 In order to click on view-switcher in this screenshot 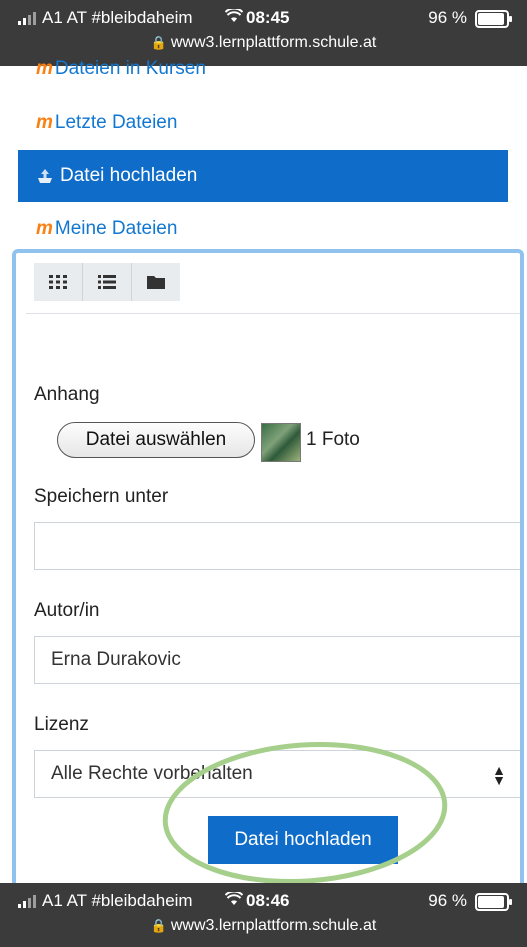, I will do `click(107, 282)`.